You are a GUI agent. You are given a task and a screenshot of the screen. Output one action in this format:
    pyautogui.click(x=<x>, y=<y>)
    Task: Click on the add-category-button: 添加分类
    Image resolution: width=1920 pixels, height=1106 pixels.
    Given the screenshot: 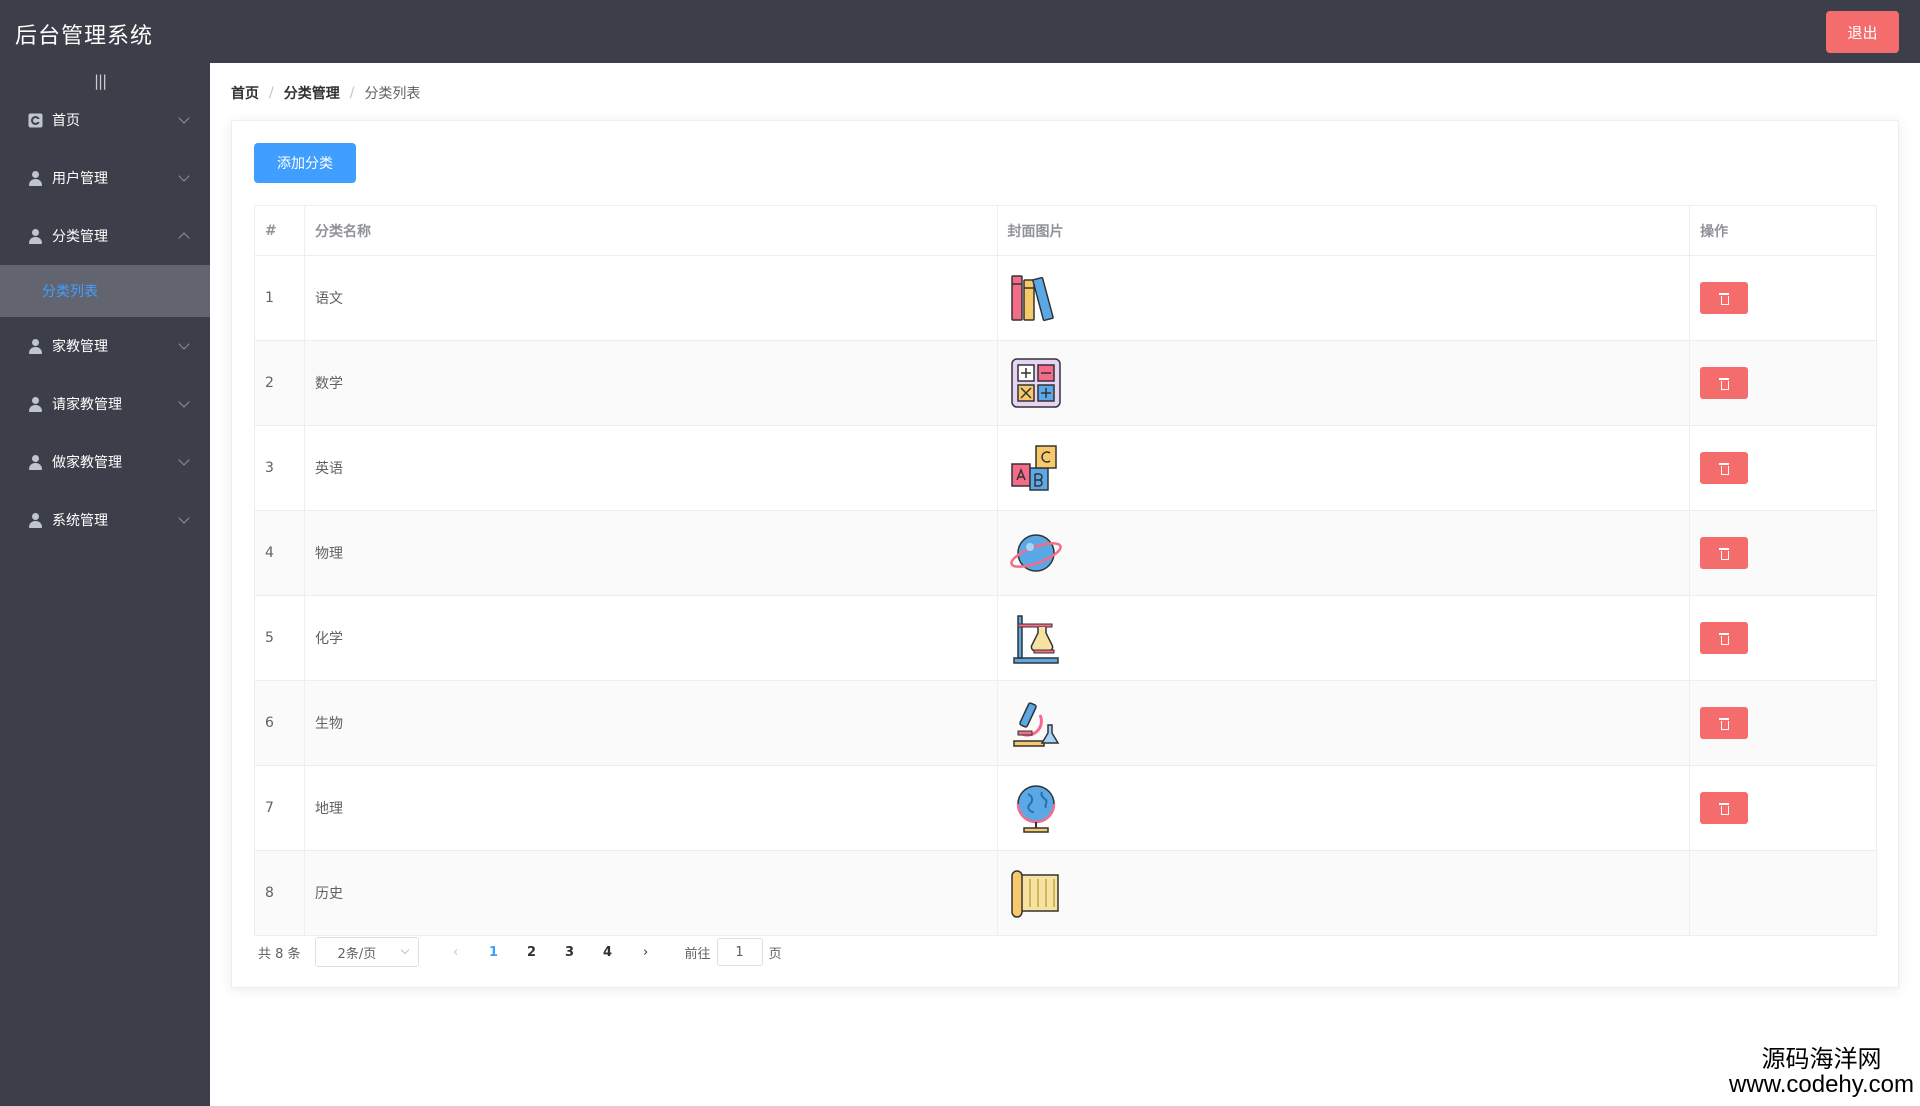 What is the action you would take?
    pyautogui.click(x=305, y=163)
    